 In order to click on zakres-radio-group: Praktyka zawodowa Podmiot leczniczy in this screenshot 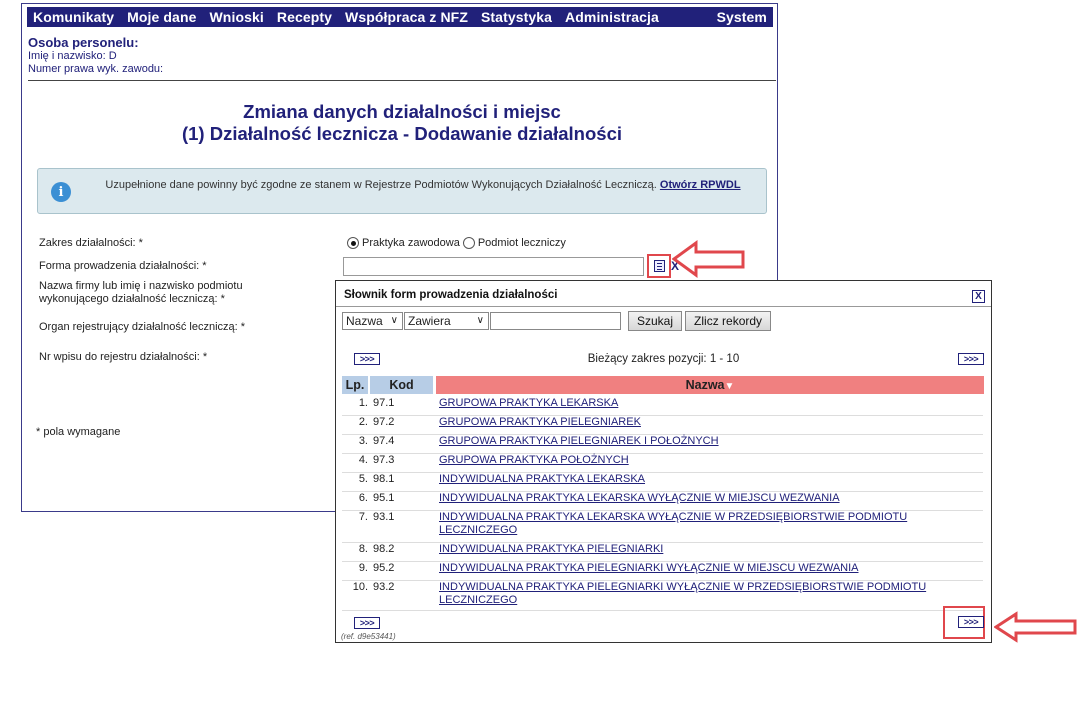, I will do `click(456, 243)`.